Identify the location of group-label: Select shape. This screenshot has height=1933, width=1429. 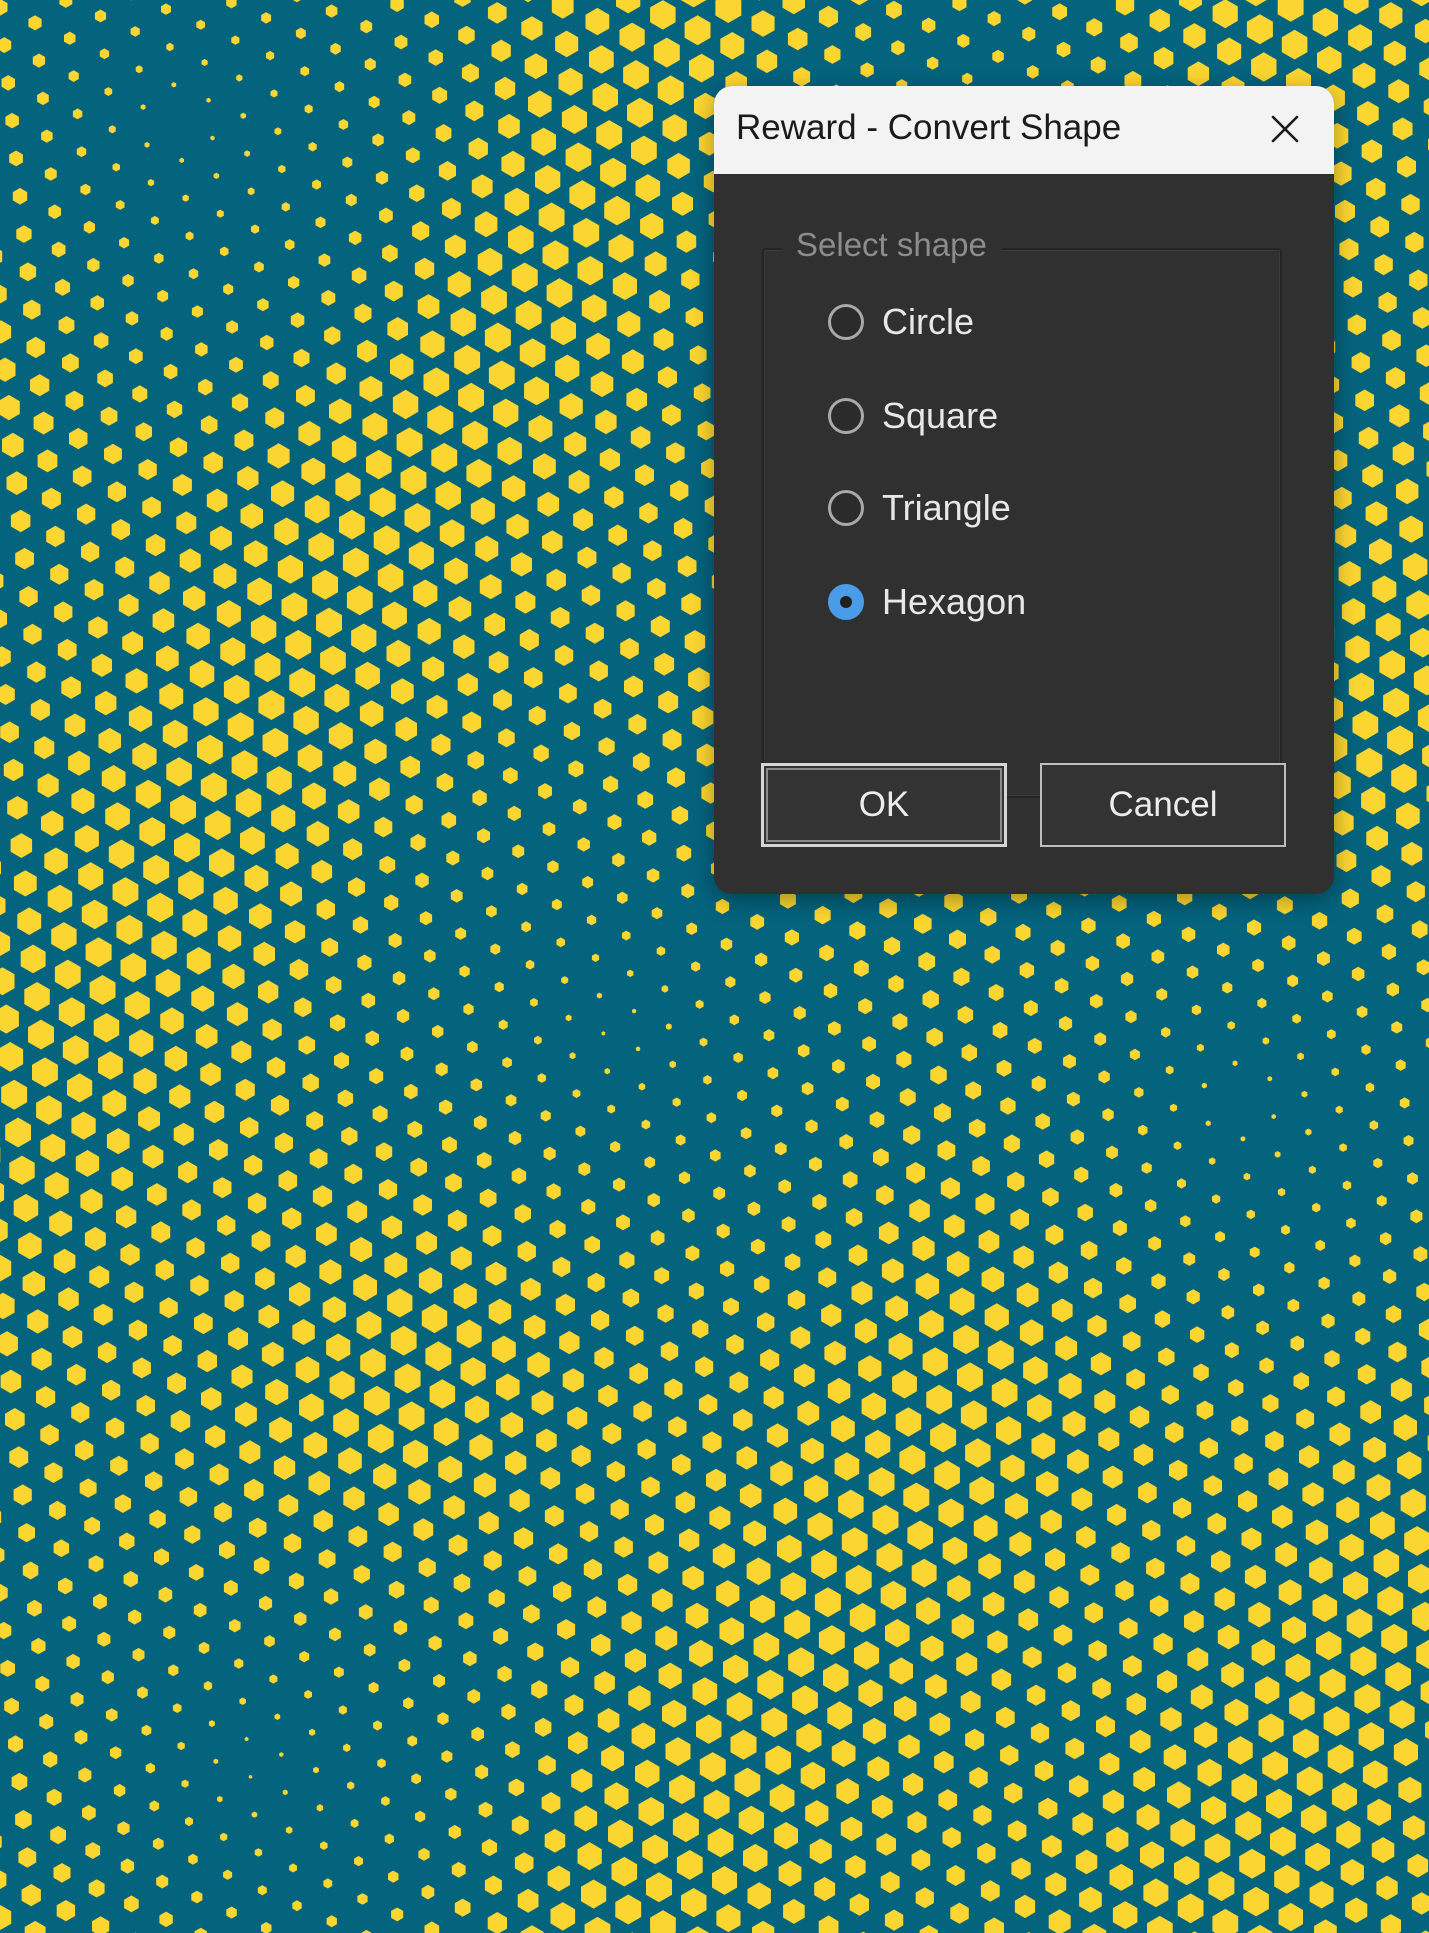
(891, 245).